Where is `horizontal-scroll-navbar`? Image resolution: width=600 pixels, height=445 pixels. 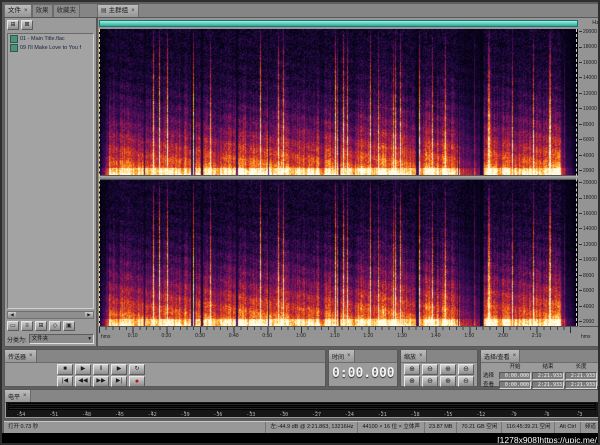 horizontal-scroll-navbar is located at coordinates (338, 23).